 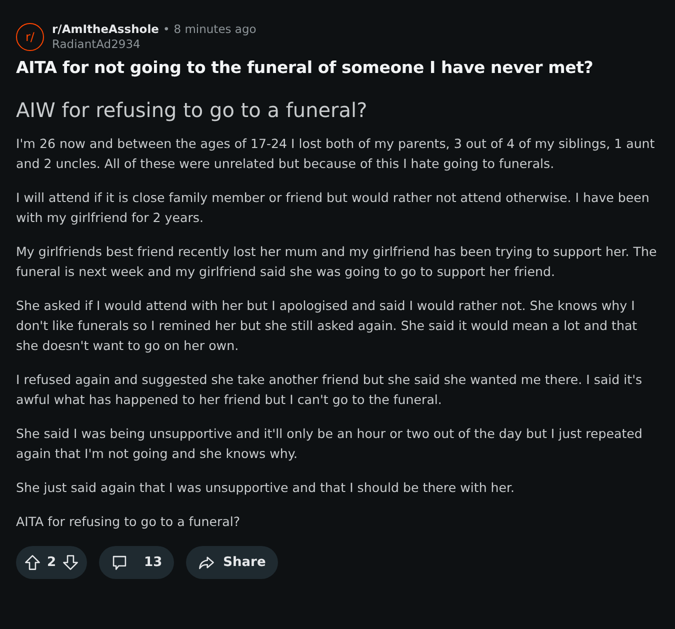 What do you see at coordinates (215, 29) in the screenshot?
I see `post-time: 8 minutes ago` at bounding box center [215, 29].